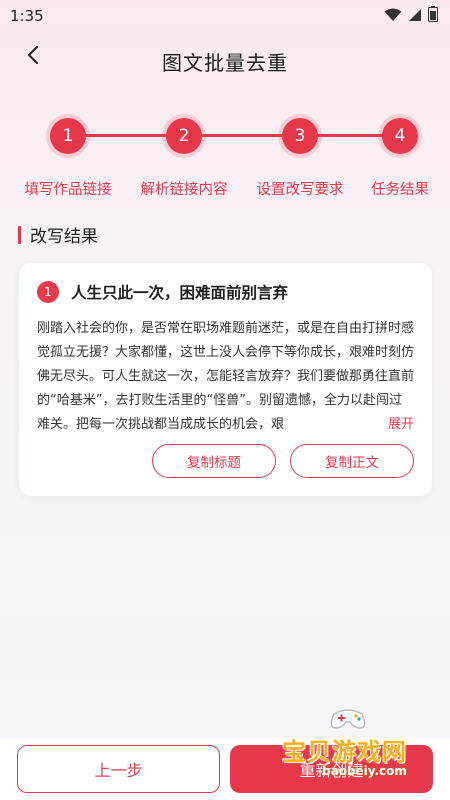  I want to click on wifi-icon, so click(393, 16).